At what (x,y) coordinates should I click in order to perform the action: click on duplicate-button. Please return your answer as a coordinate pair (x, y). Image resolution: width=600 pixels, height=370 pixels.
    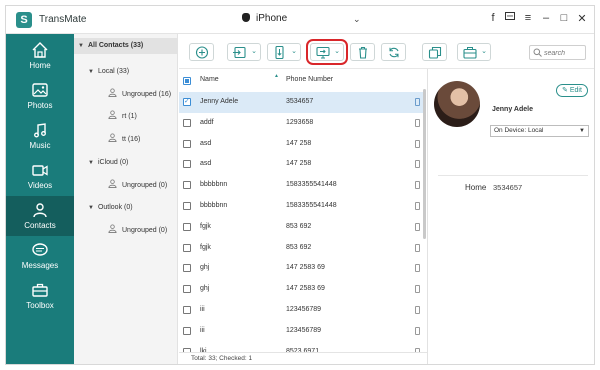
    Looking at the image, I should click on (434, 52).